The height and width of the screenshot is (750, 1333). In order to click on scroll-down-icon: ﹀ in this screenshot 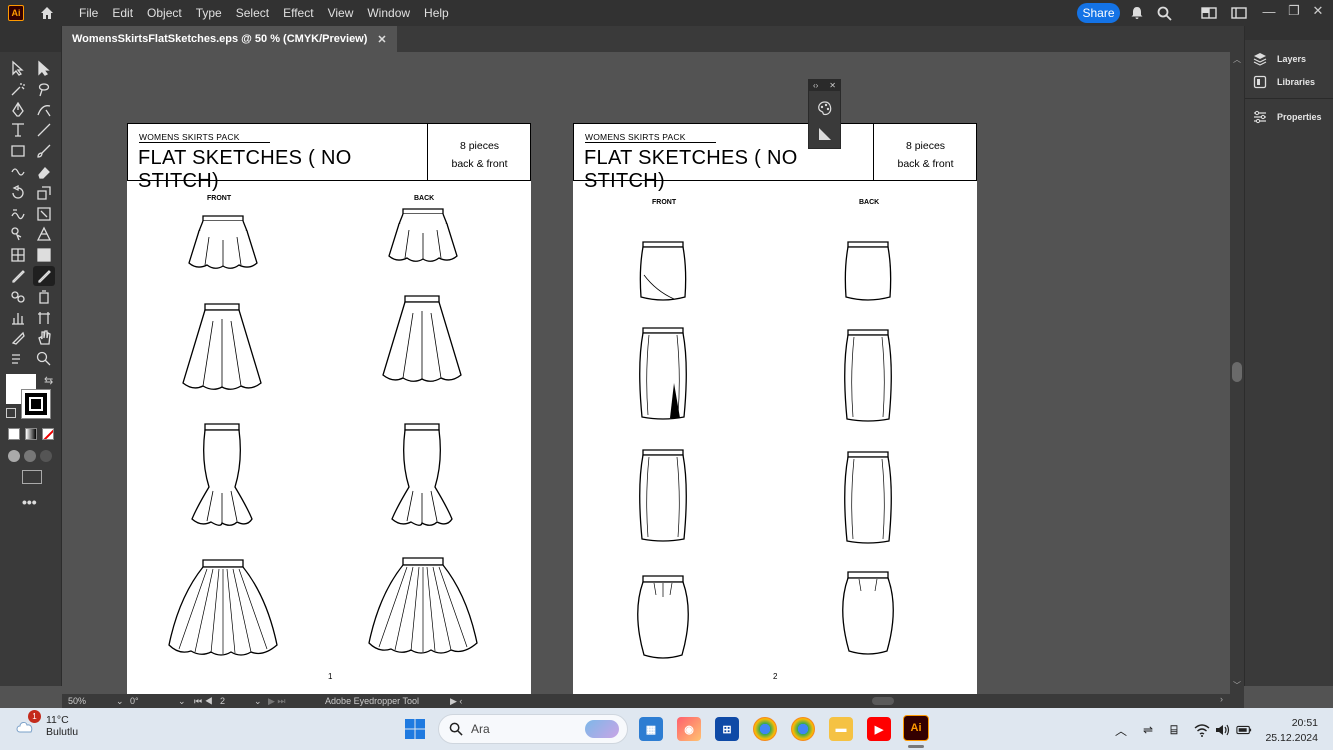, I will do `click(1237, 685)`.